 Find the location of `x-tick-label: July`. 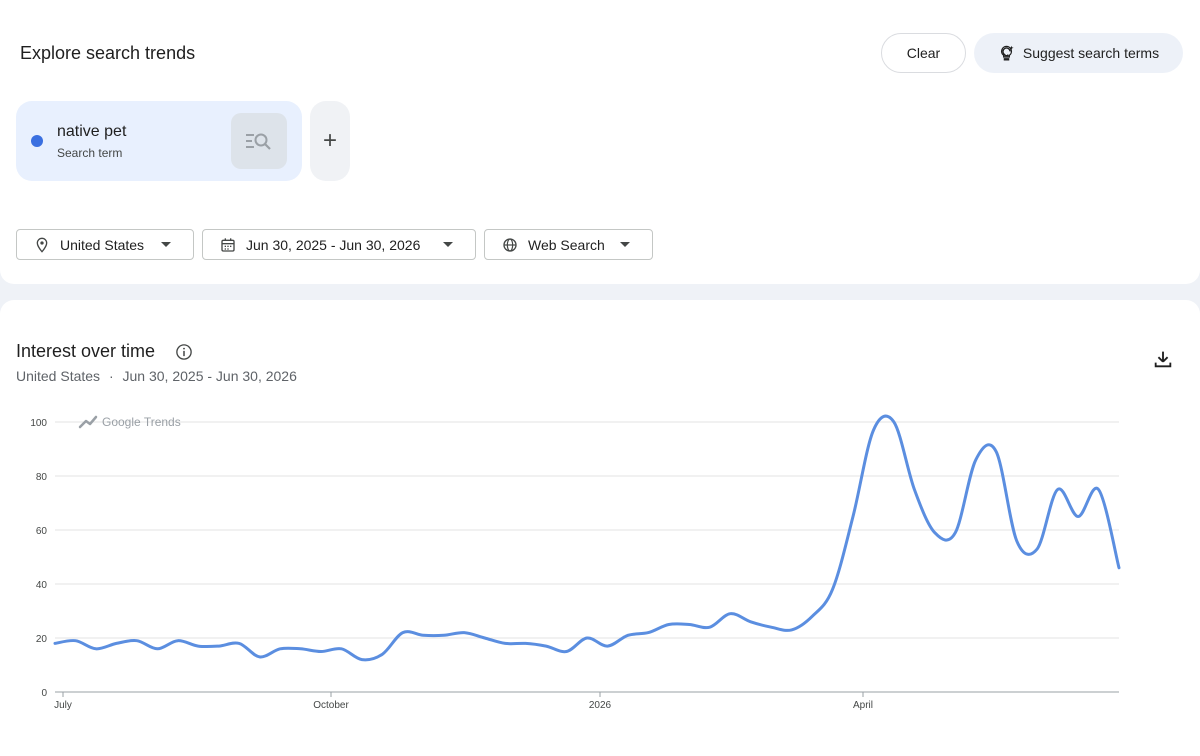

x-tick-label: July is located at coordinates (63, 705).